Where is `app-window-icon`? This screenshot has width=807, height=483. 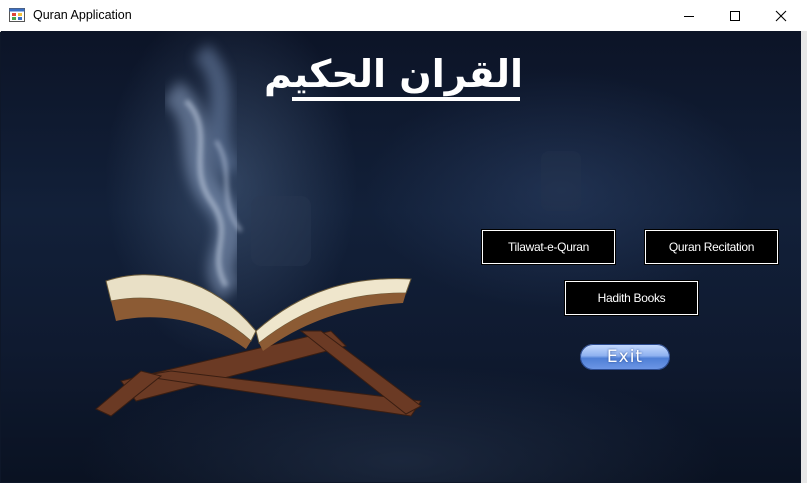 app-window-icon is located at coordinates (17, 15).